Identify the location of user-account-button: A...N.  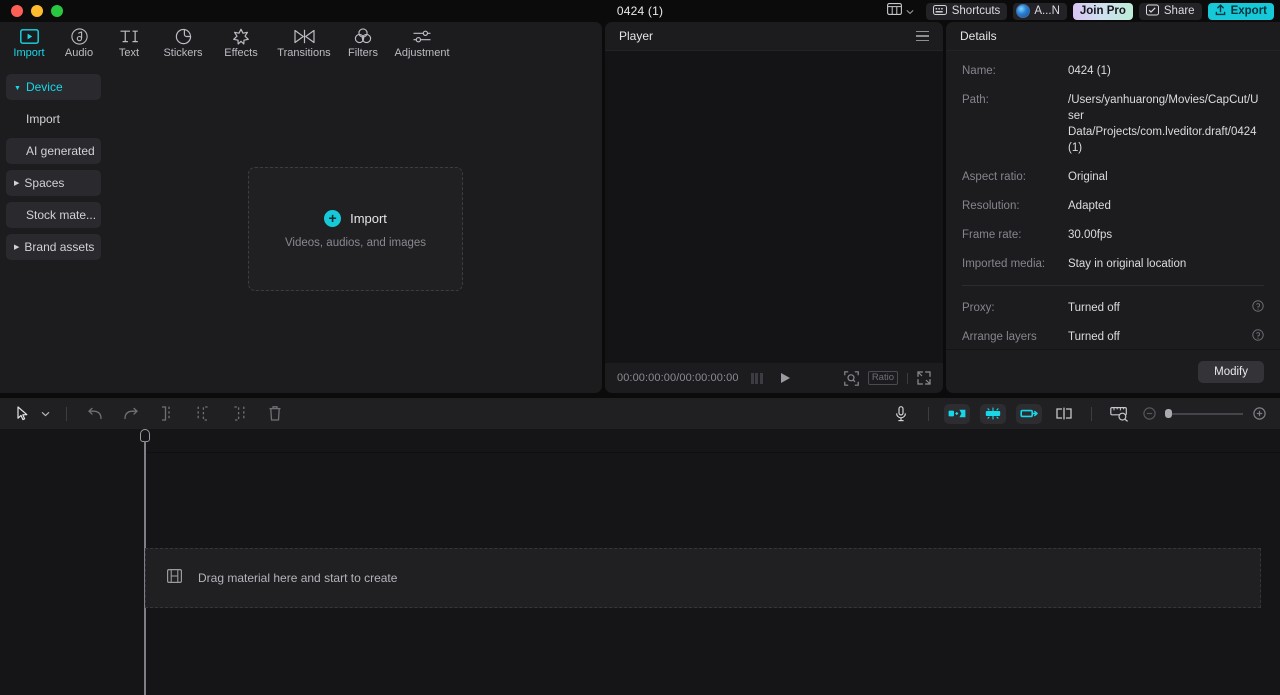
(1040, 11).